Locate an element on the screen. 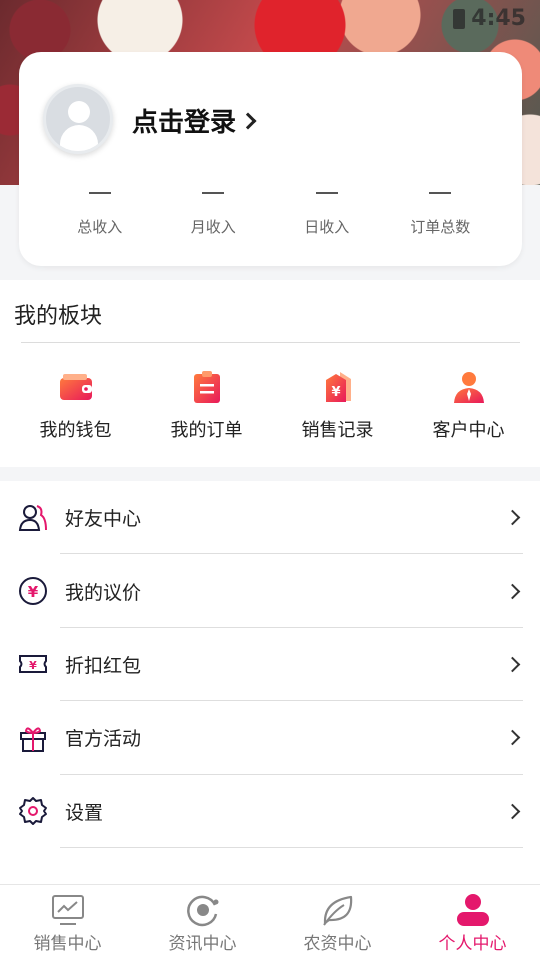 This screenshot has height=960, width=540. tab-news-center: 资讯中心 is located at coordinates (202, 922).